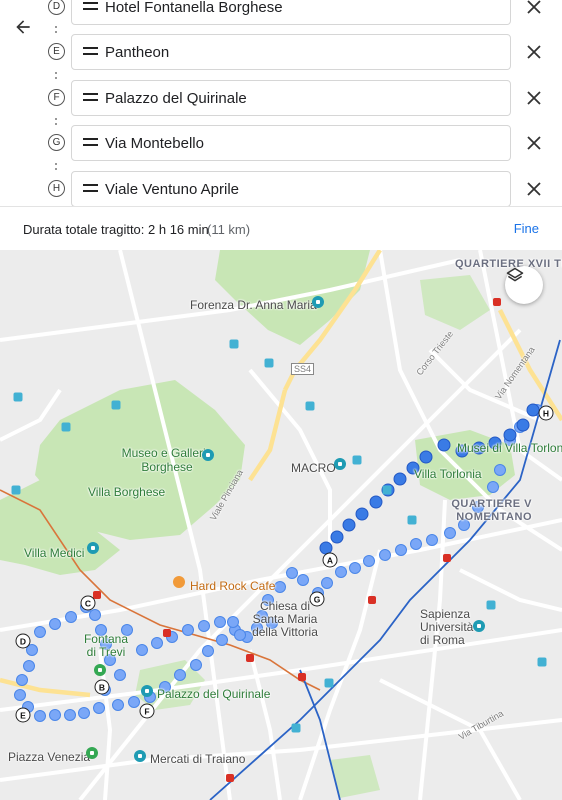  I want to click on stop-letter-f: F, so click(56, 97).